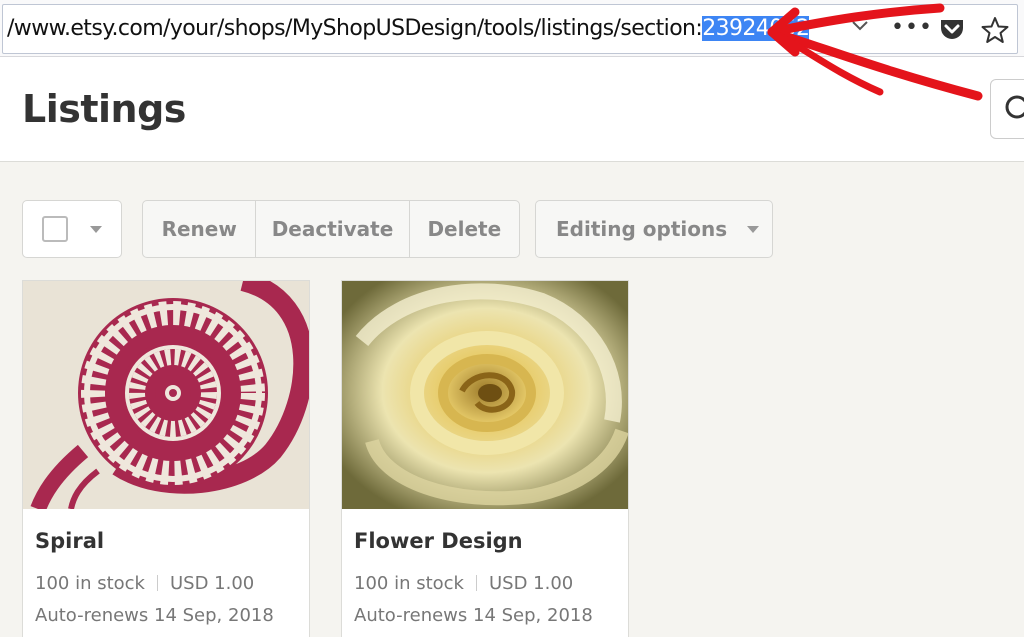  I want to click on select-all-dropdown, so click(72, 229).